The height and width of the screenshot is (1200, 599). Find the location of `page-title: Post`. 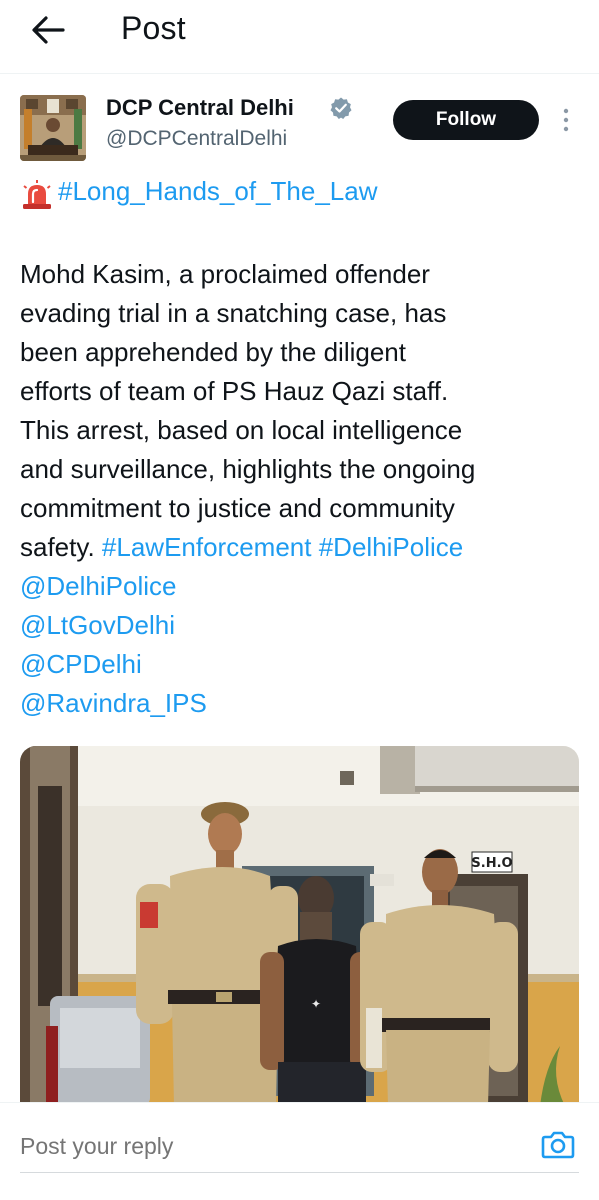

page-title: Post is located at coordinates (153, 28).